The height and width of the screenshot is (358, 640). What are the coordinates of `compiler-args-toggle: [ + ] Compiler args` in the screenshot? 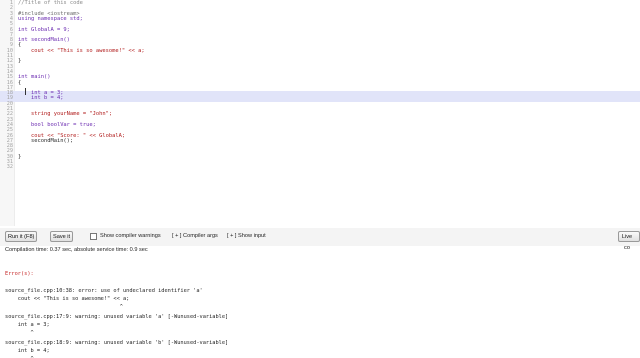 It's located at (195, 236).